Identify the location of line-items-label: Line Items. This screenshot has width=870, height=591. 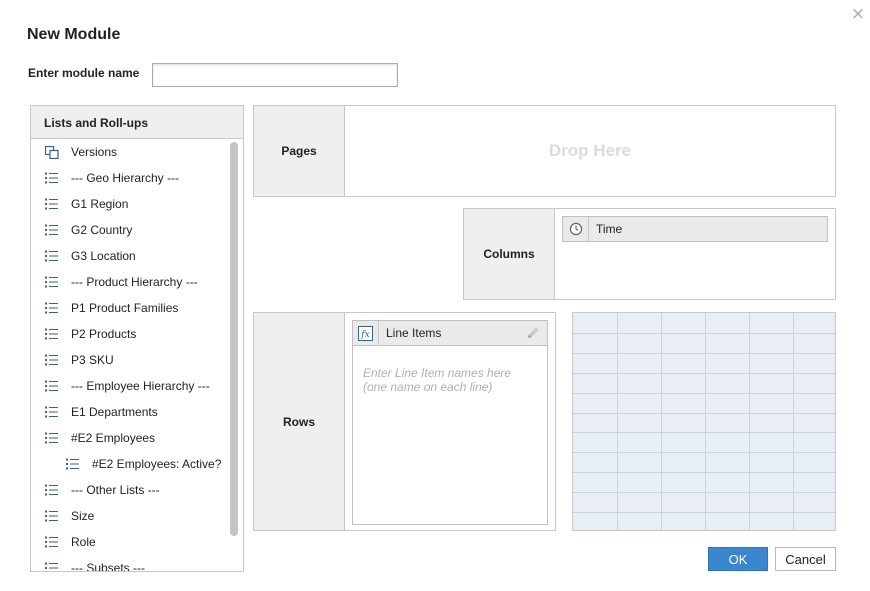
(414, 333).